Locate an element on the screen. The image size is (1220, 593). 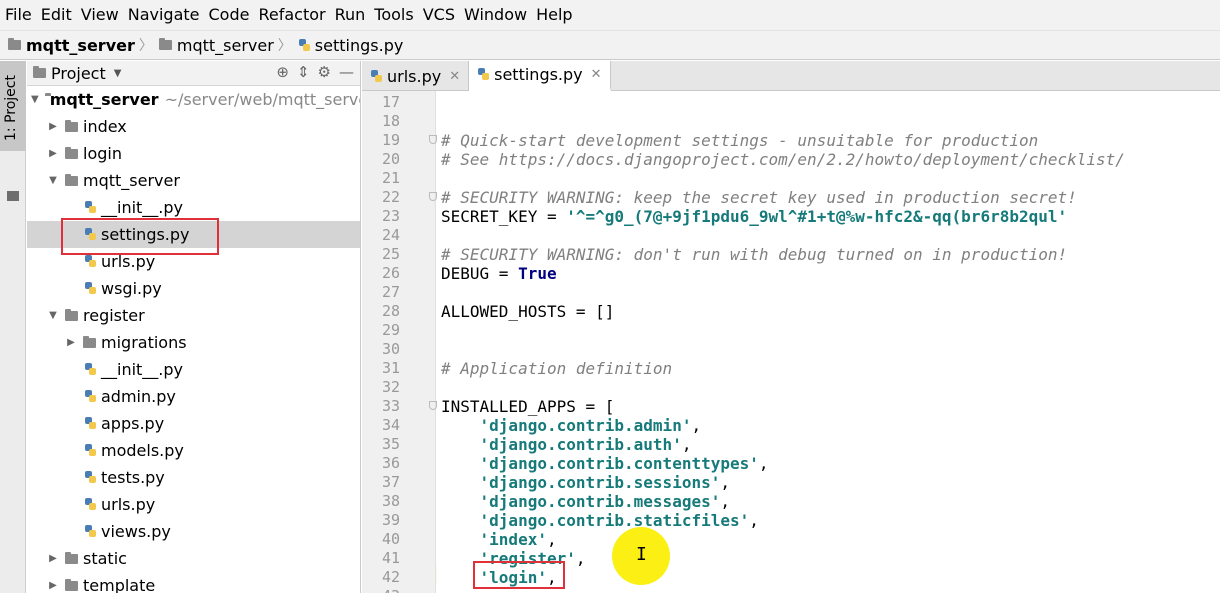
locate-icon: ⊕ is located at coordinates (282, 72).